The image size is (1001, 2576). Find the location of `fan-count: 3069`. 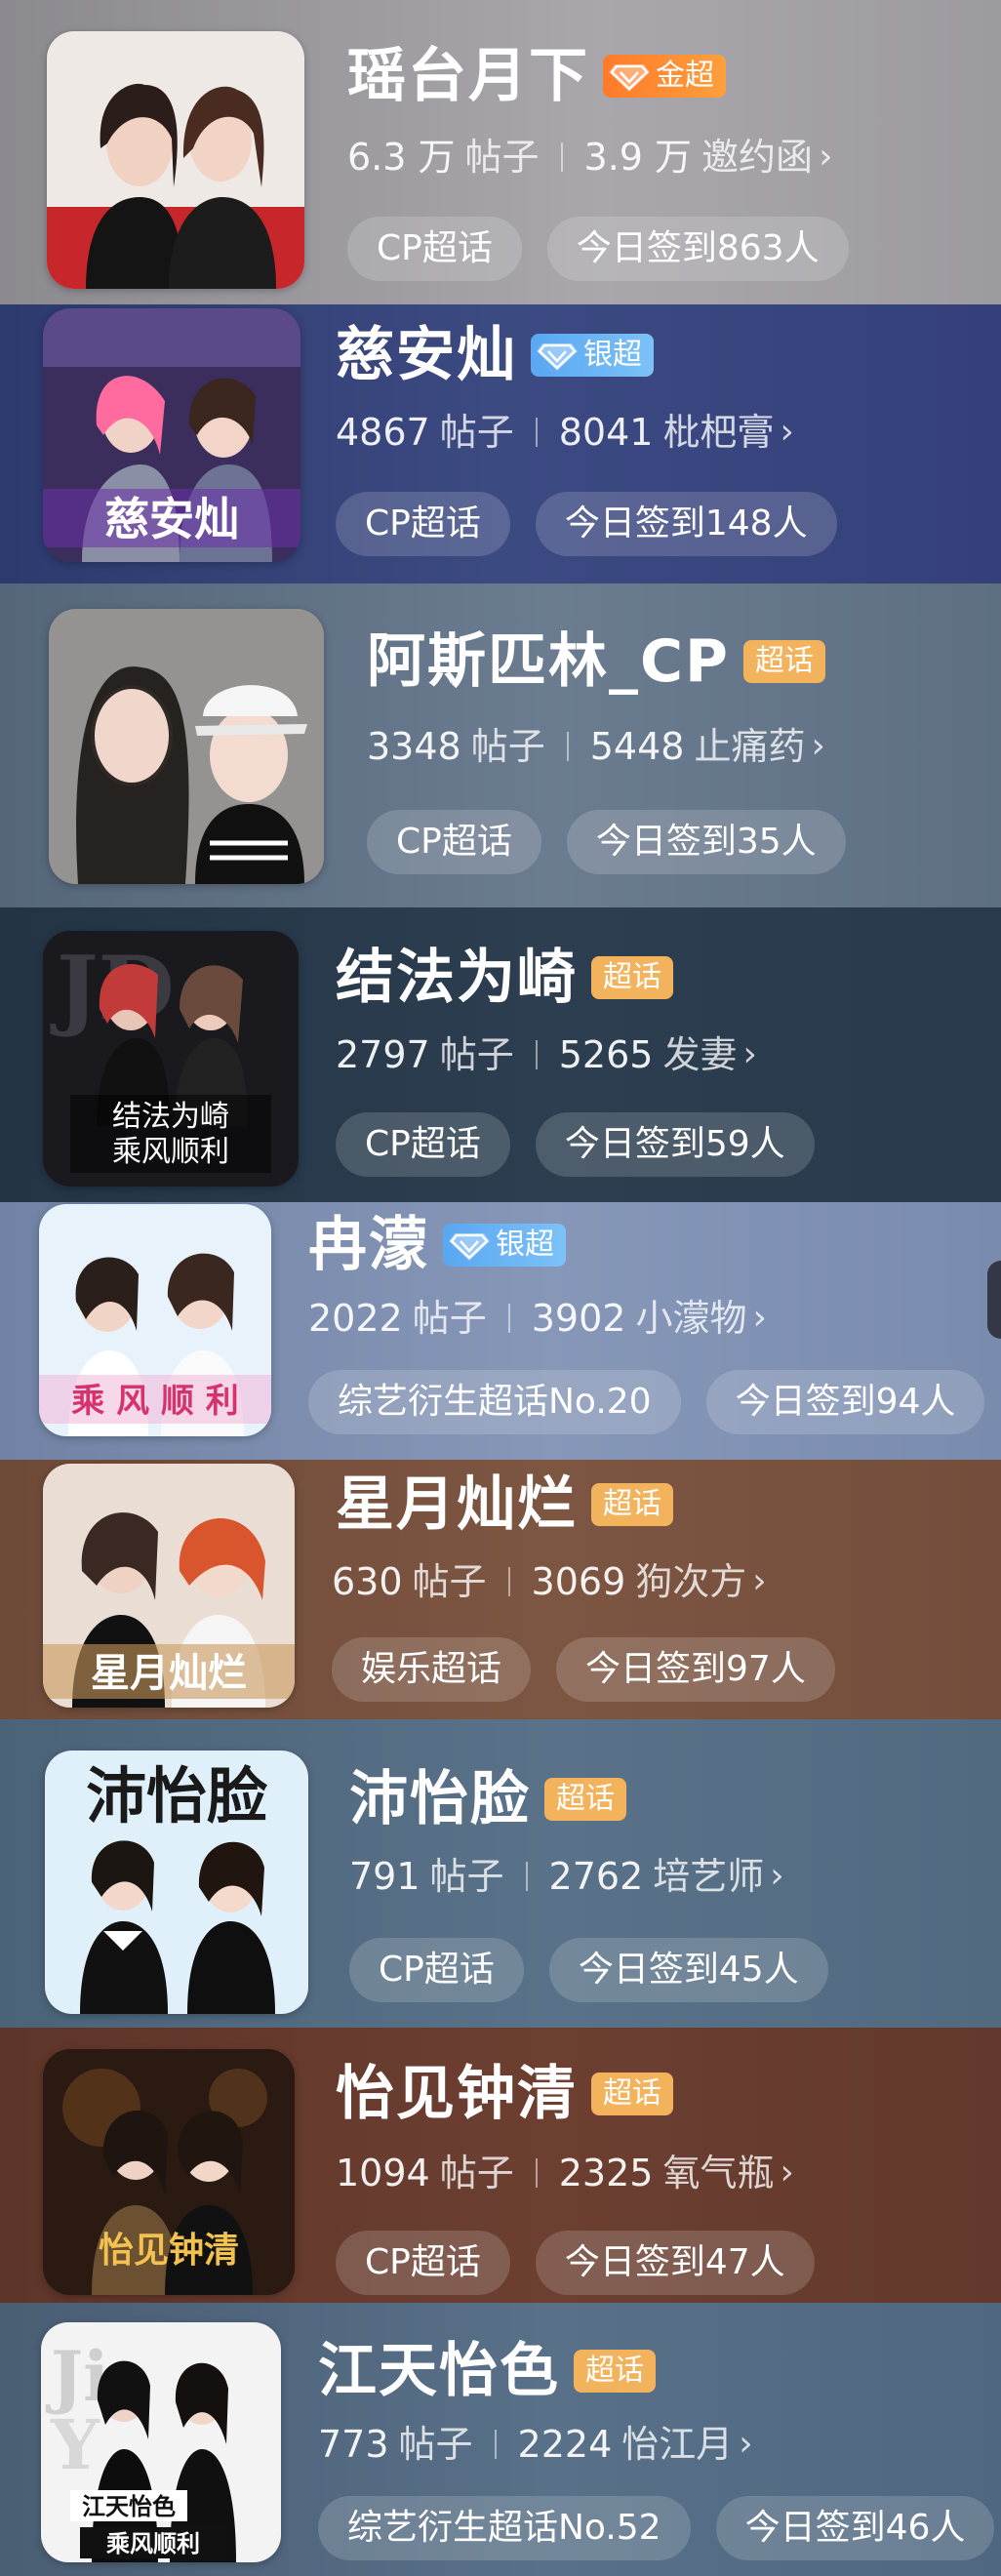

fan-count: 3069 is located at coordinates (578, 1581).